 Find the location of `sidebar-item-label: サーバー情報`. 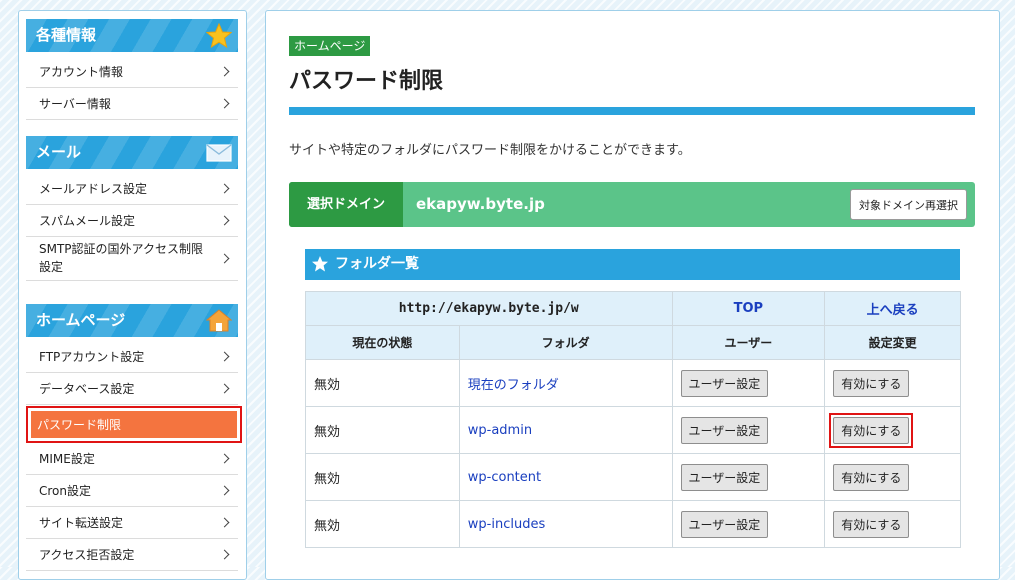

sidebar-item-label: サーバー情報 is located at coordinates (75, 104).